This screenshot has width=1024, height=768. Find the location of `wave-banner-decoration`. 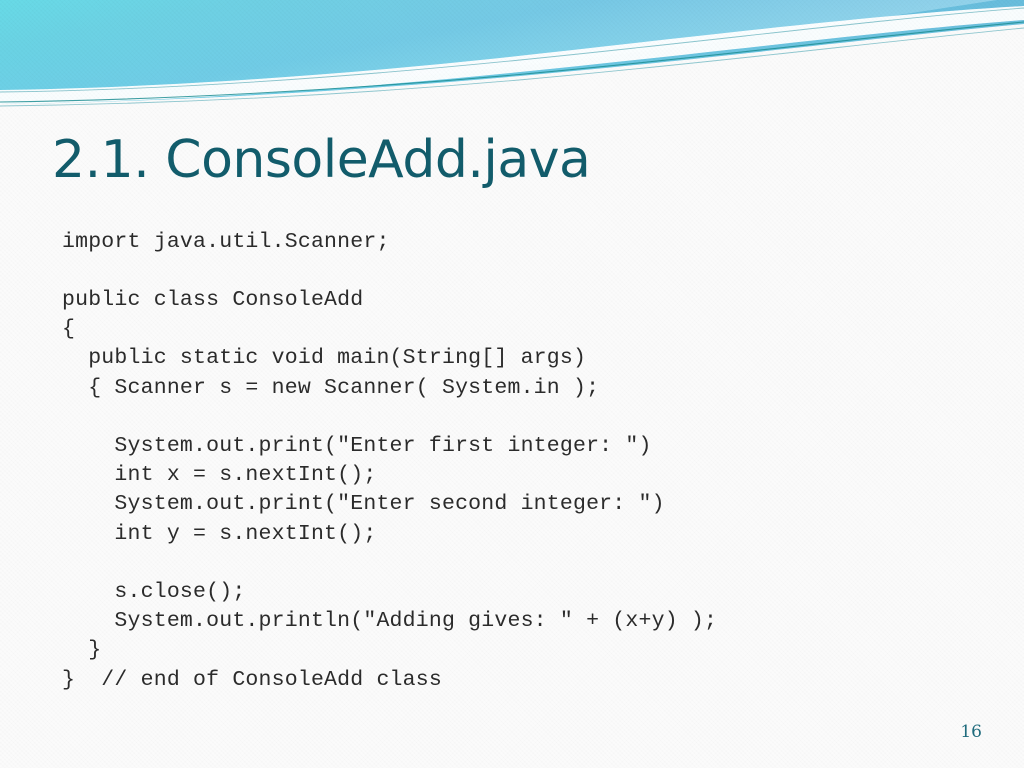

wave-banner-decoration is located at coordinates (512, 55).